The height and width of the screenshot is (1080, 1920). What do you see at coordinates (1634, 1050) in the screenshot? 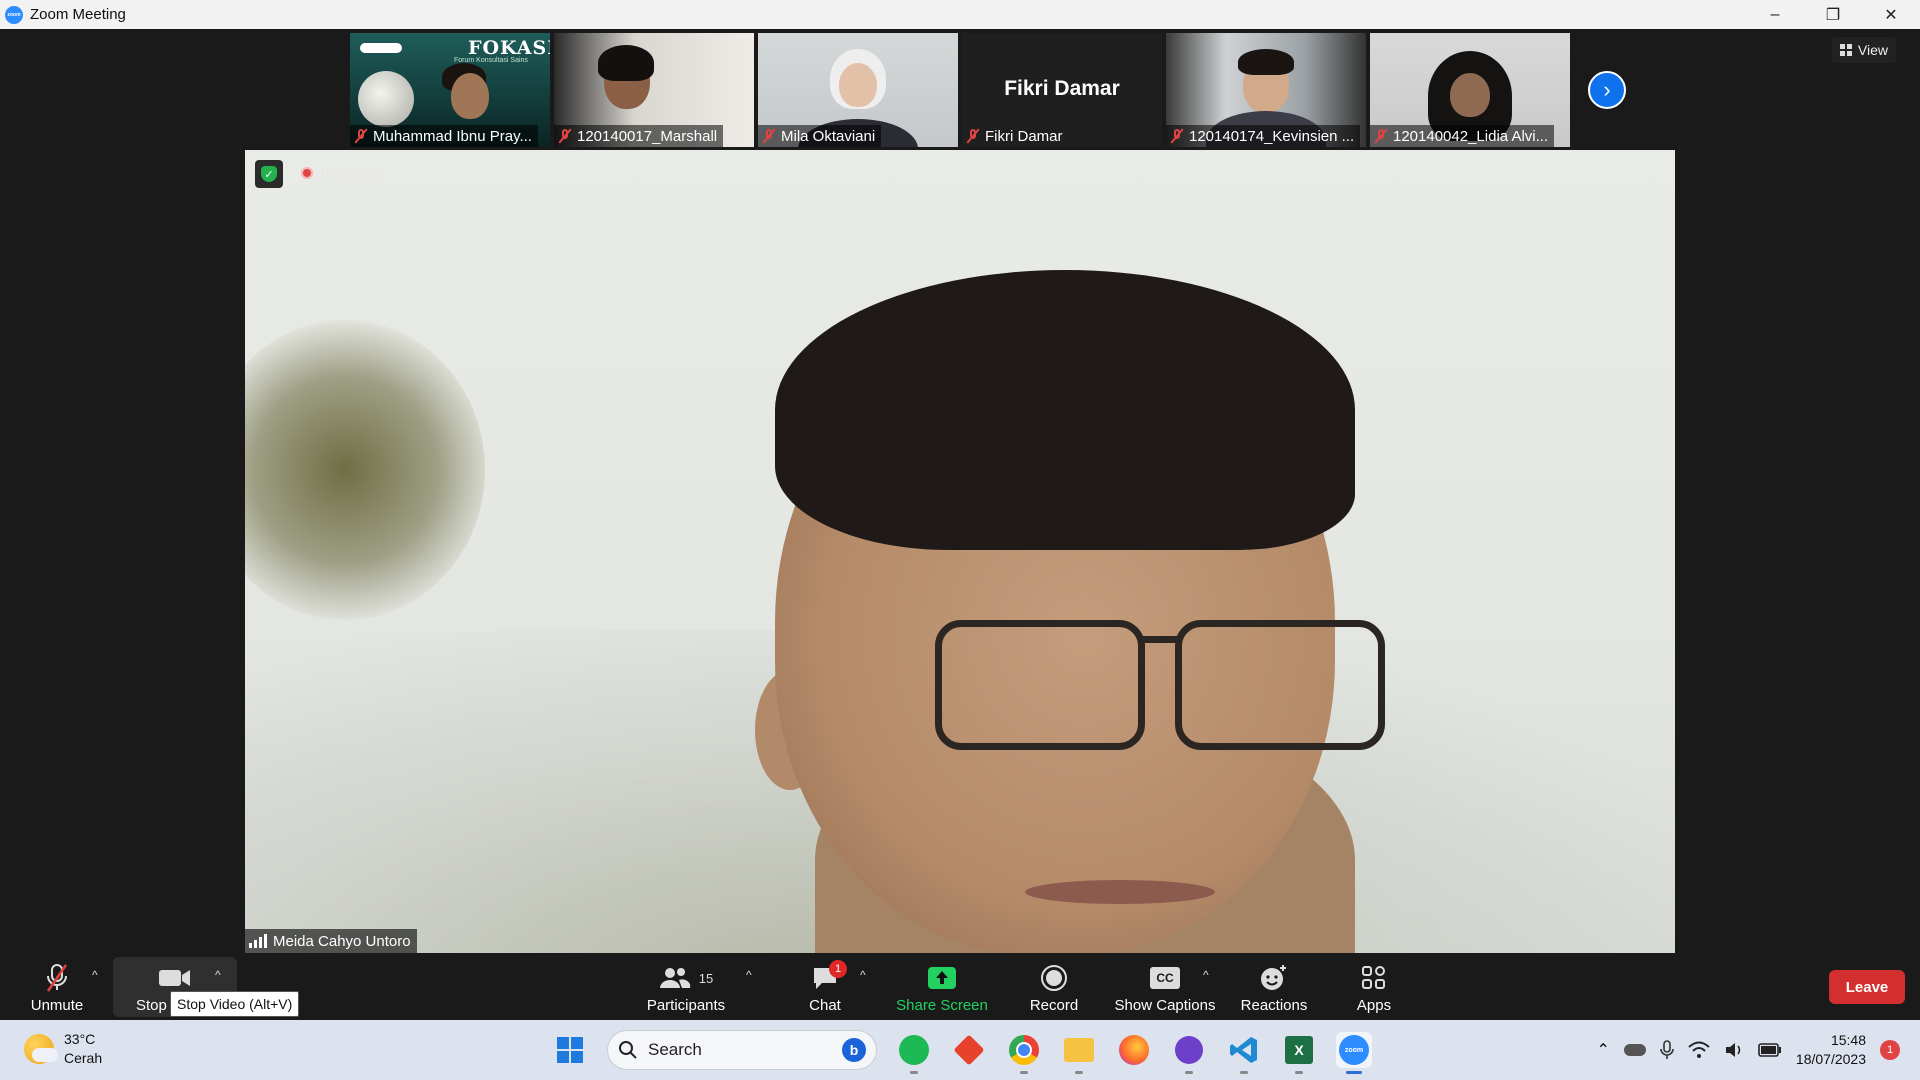
I see `onedrive-cloud-icon` at bounding box center [1634, 1050].